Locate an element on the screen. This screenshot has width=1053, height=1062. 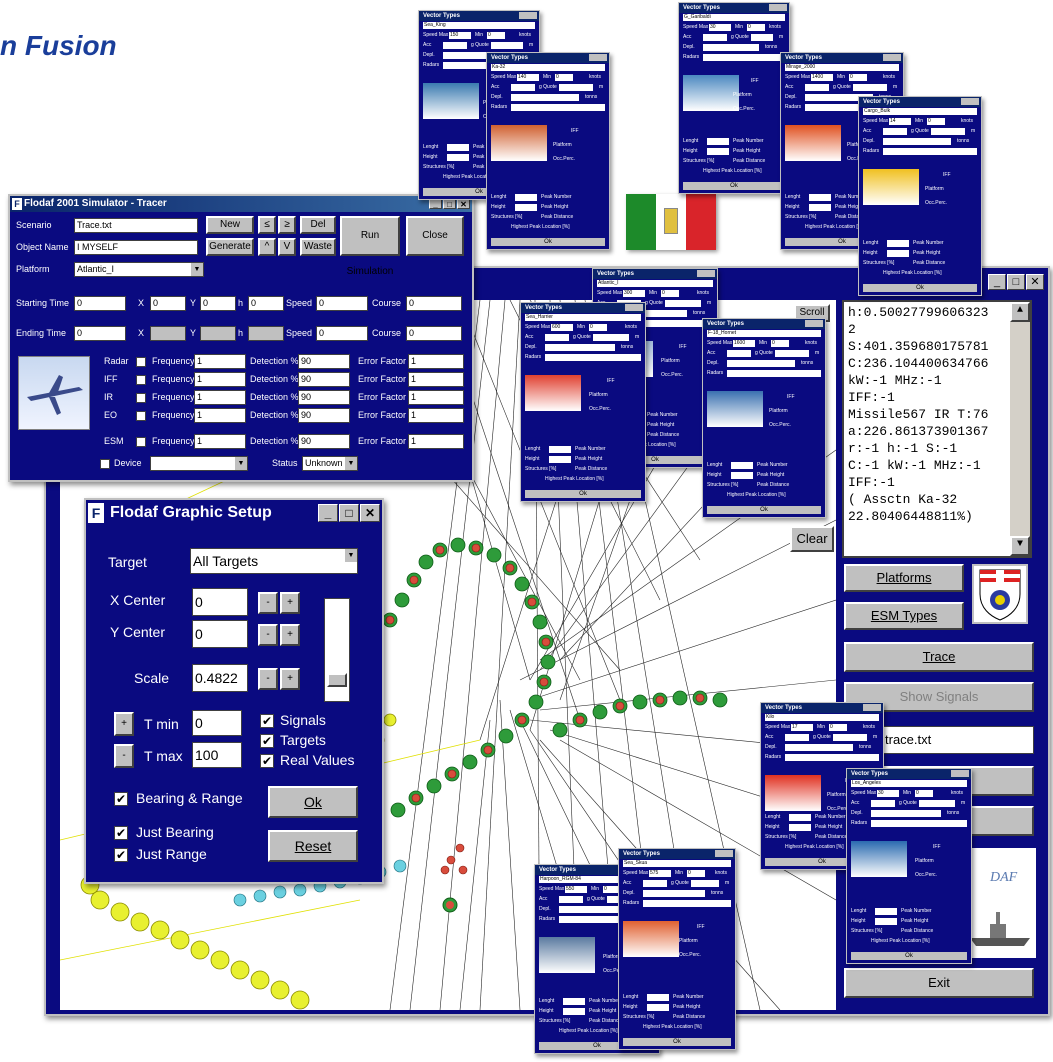
start-speed-input: 0 is located at coordinates (342, 303).